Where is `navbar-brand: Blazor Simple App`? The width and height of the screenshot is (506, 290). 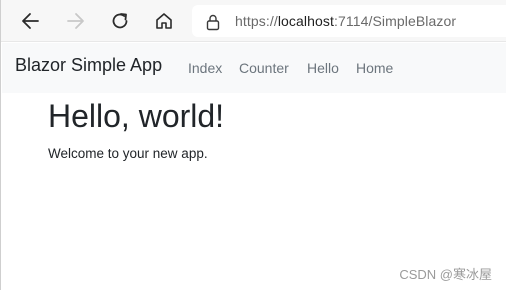
navbar-brand: Blazor Simple App is located at coordinates (88, 65).